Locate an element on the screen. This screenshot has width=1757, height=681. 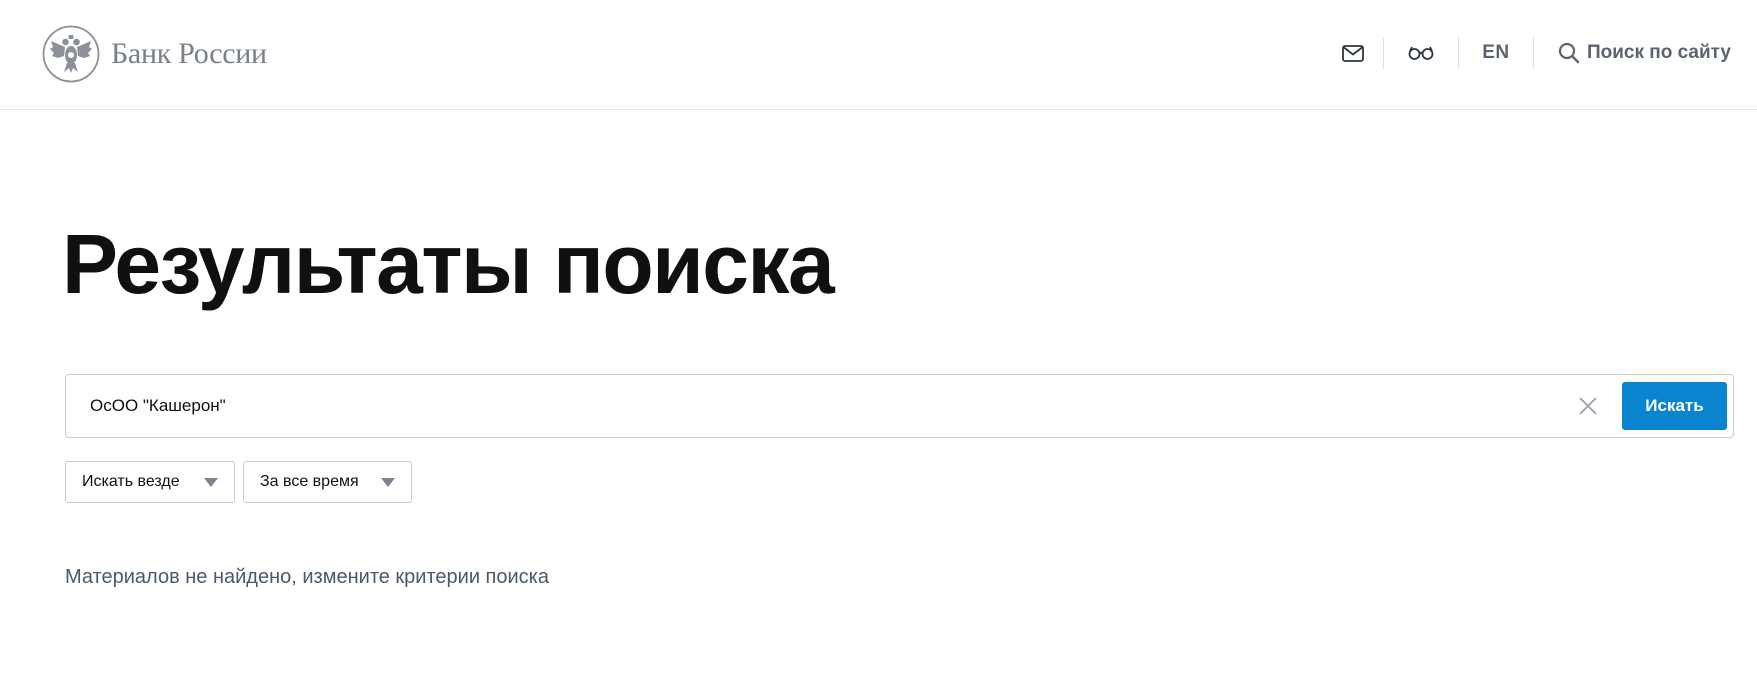
search-input is located at coordinates (820, 406).